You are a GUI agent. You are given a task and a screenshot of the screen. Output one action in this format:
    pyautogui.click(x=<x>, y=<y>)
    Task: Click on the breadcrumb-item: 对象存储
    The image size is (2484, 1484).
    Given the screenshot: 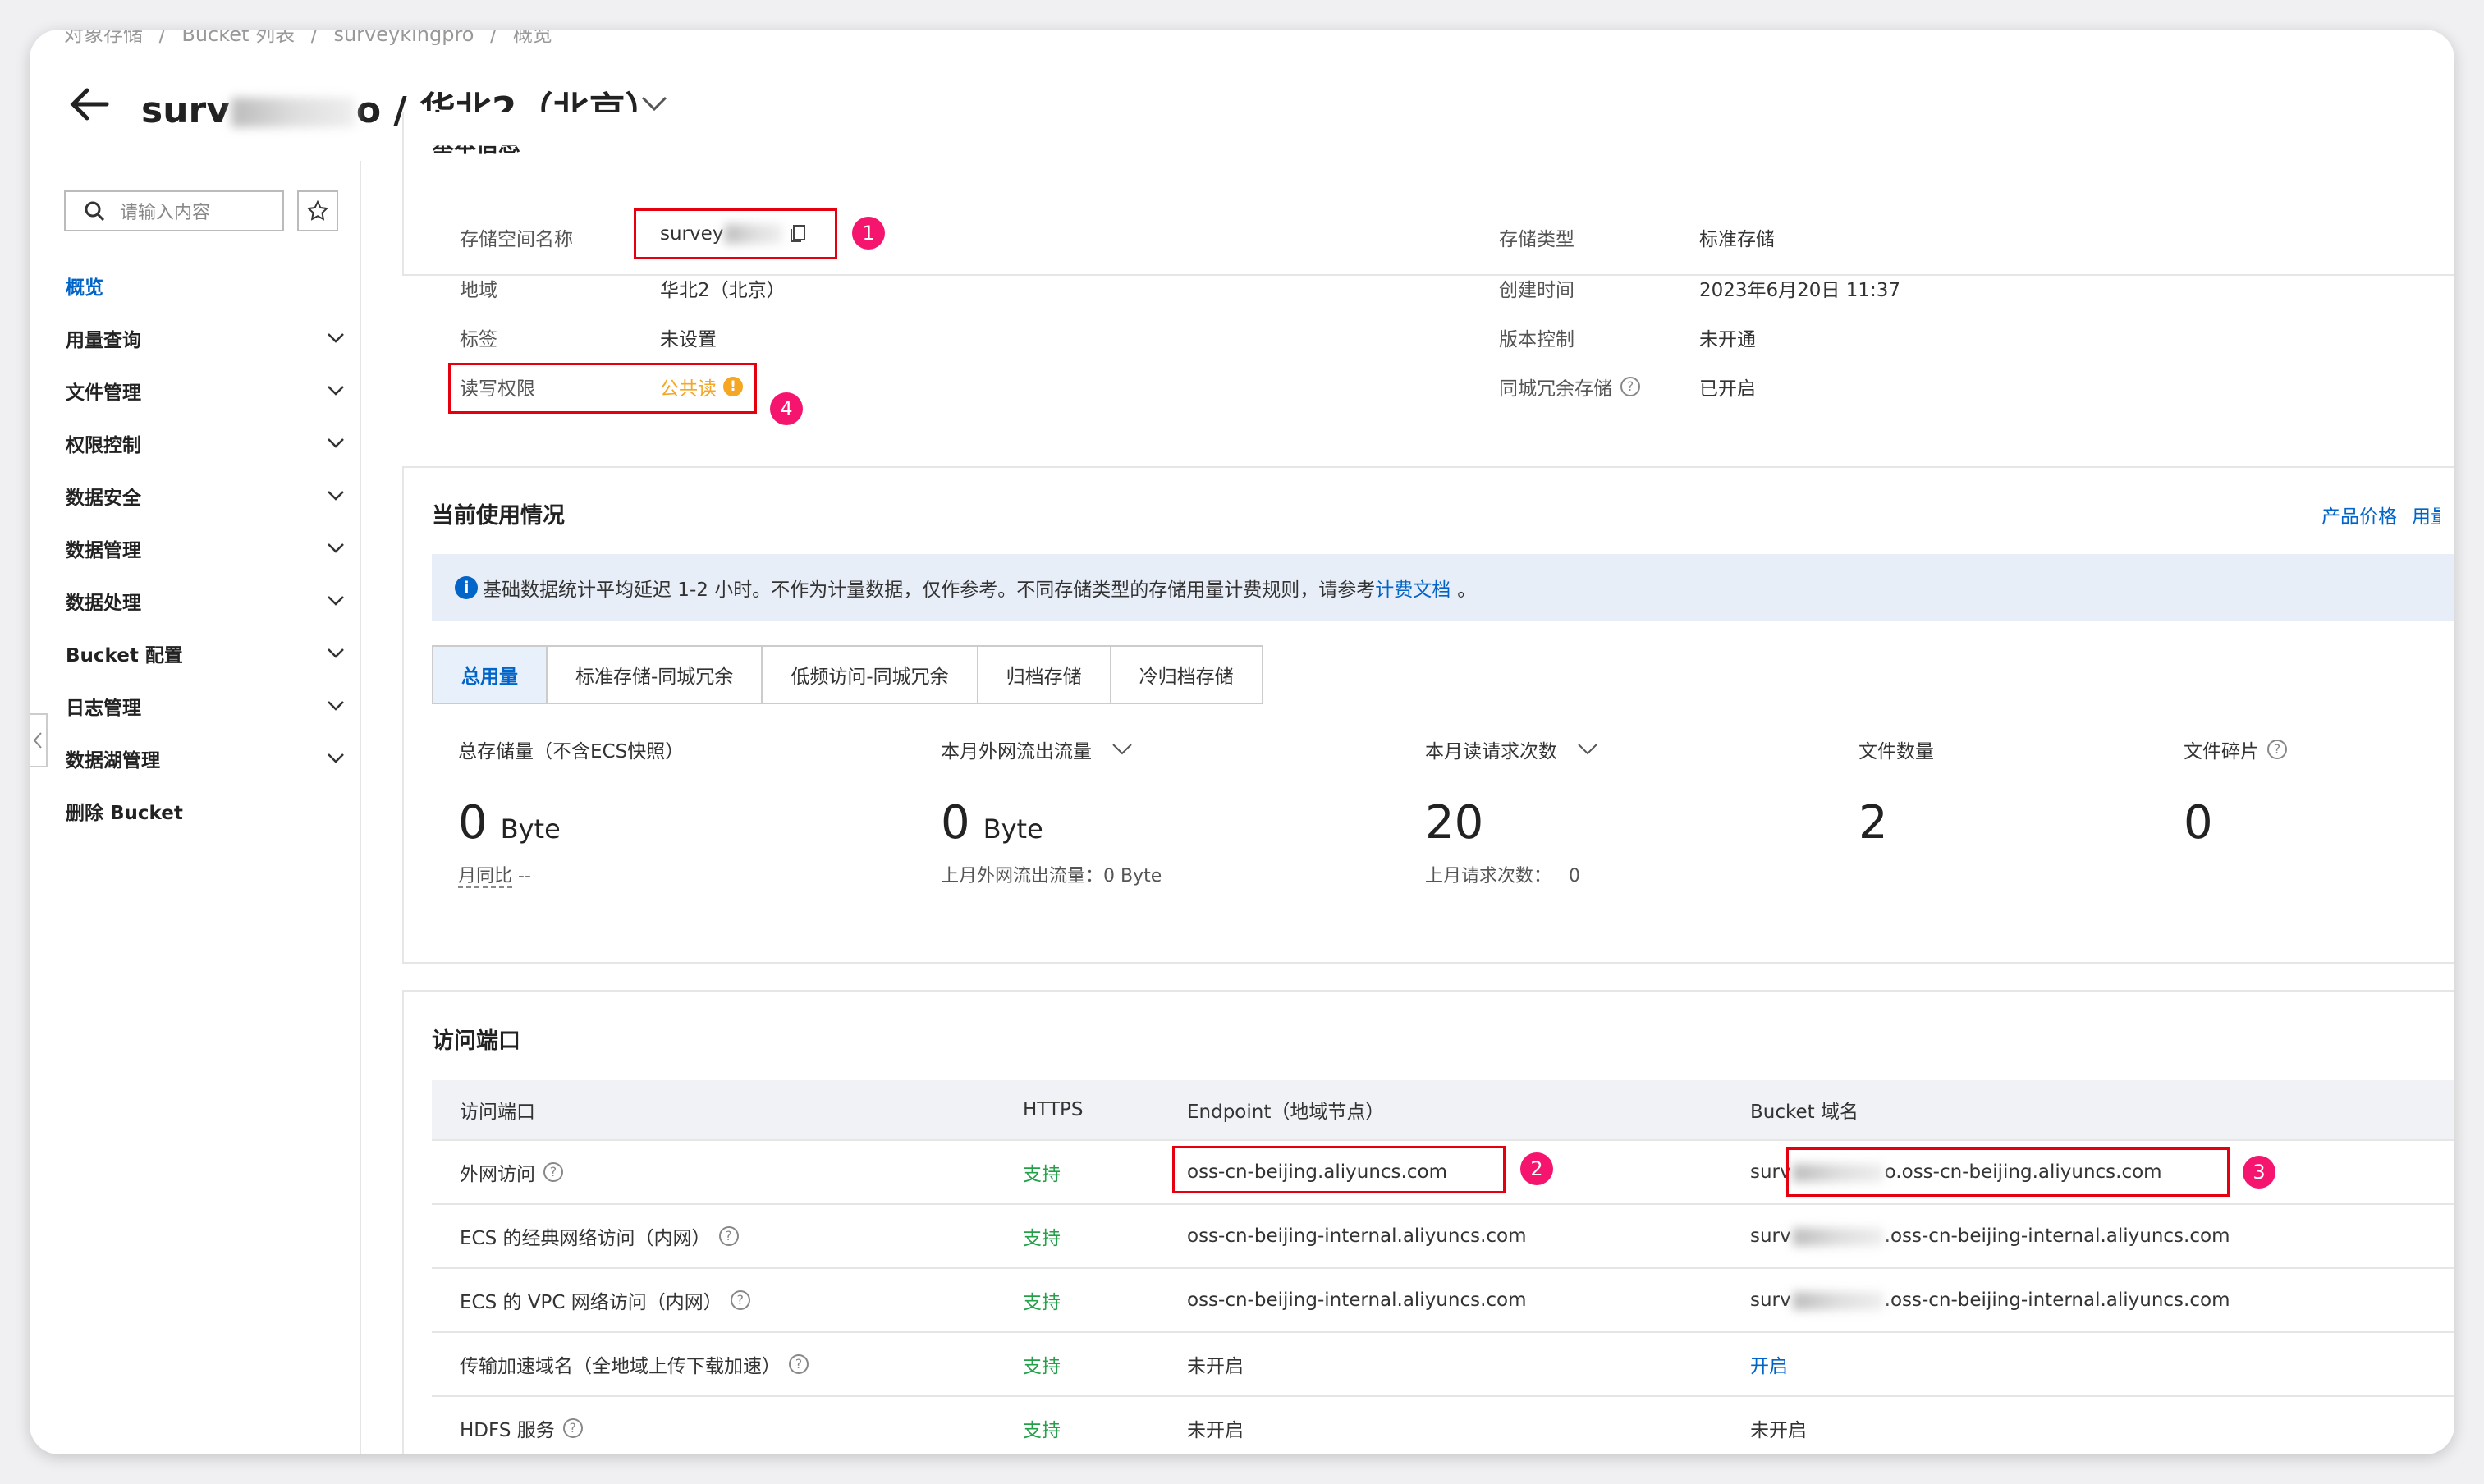 What is the action you would take?
    pyautogui.click(x=103, y=38)
    